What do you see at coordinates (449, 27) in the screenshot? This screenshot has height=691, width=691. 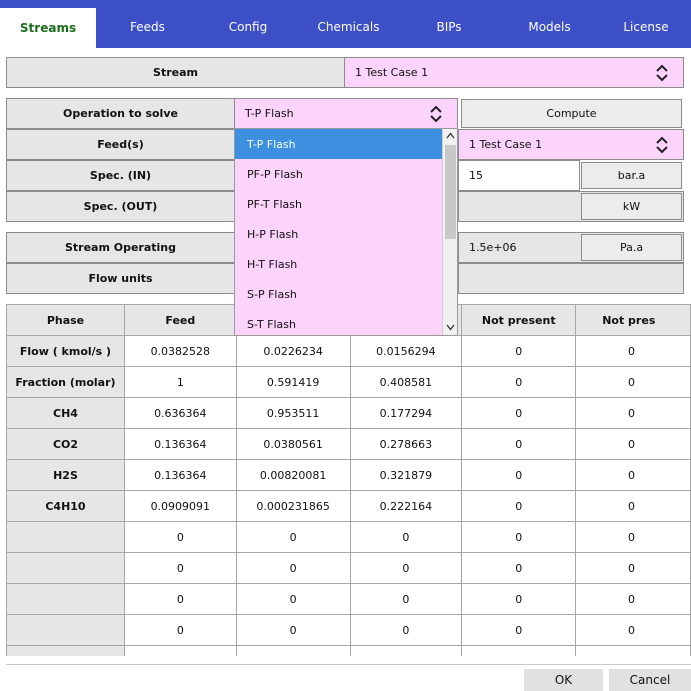 I see `tab-bips: BIPs` at bounding box center [449, 27].